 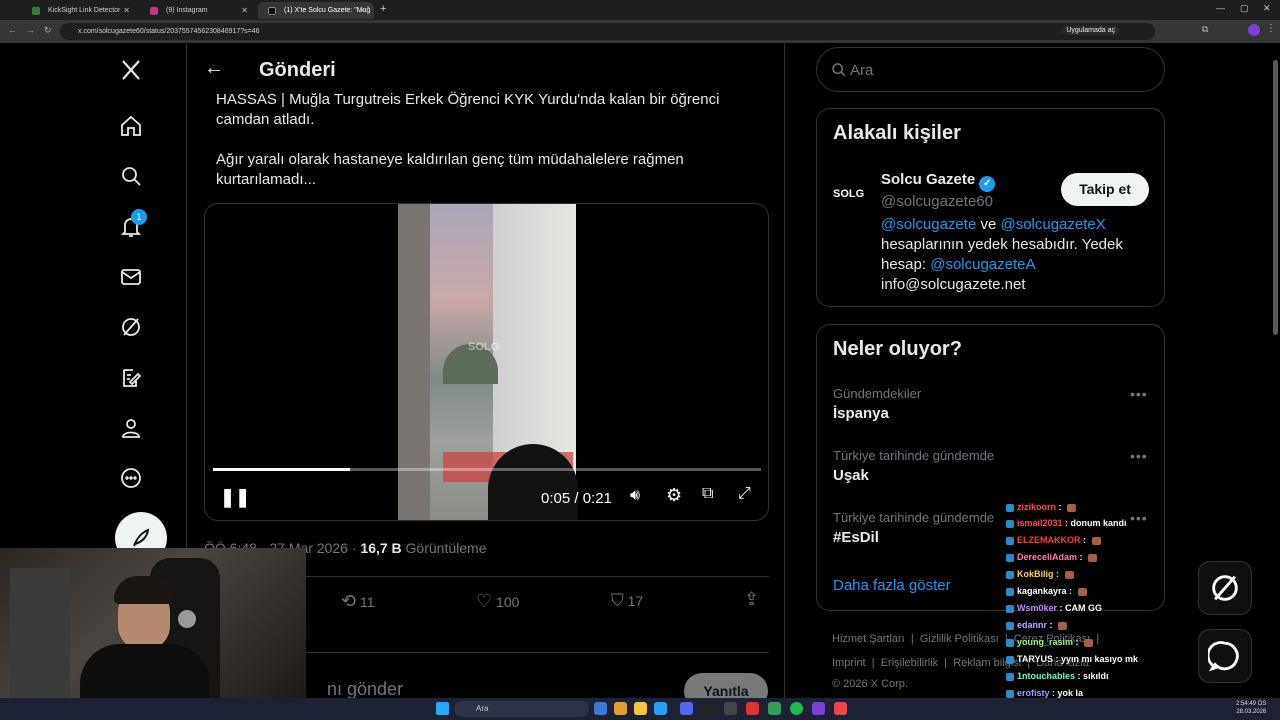 I want to click on chat-username: ELZEMAKKOR, so click(x=1049, y=540).